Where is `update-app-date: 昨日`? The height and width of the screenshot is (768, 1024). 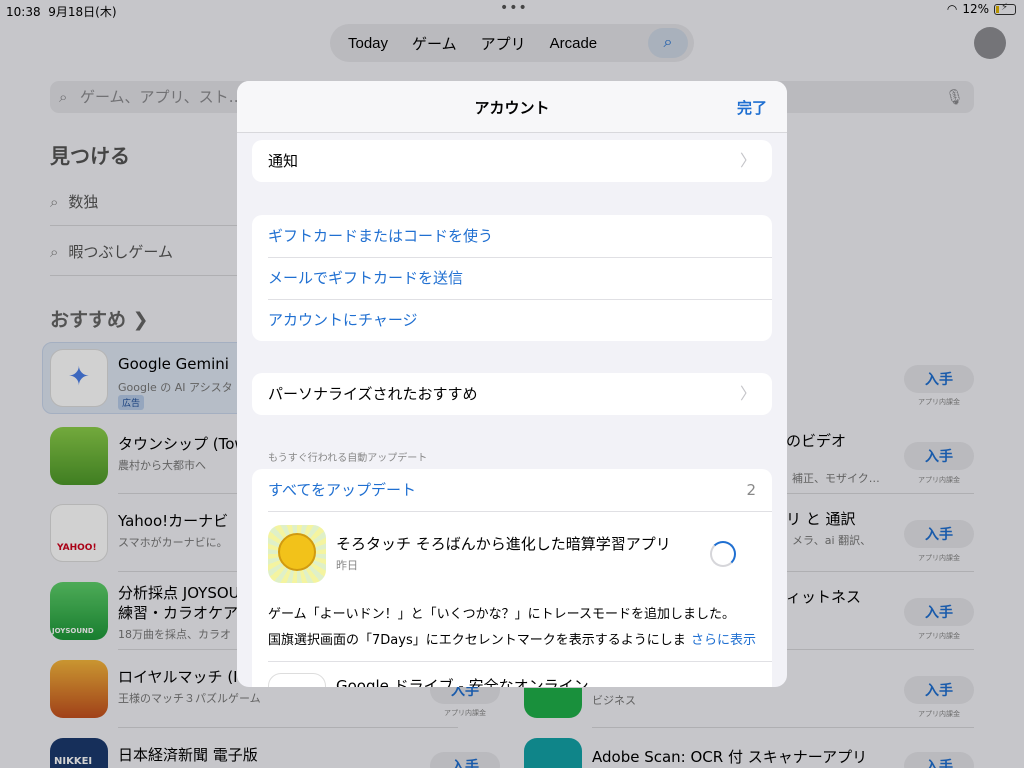
update-app-date: 昨日 is located at coordinates (347, 565).